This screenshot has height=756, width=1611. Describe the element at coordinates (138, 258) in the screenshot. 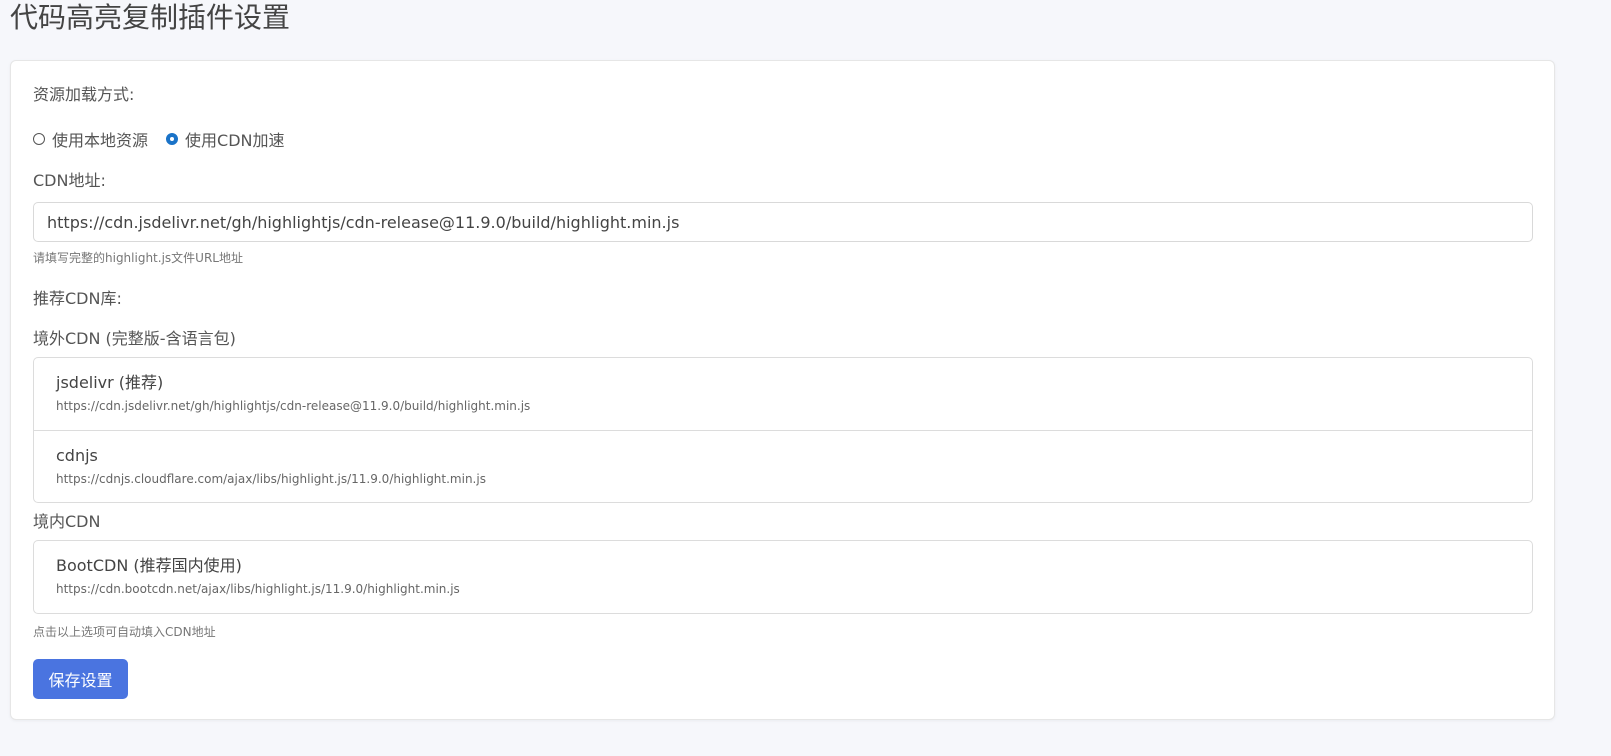

I see `cdn-address-hint: 请填写完整的highlight.js文件URL地址` at that location.